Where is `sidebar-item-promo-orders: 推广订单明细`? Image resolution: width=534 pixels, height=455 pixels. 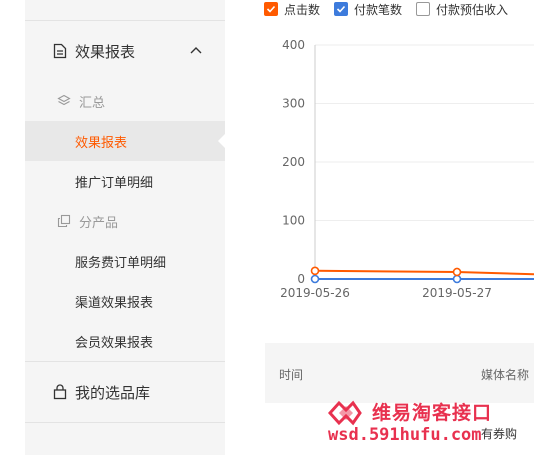
sidebar-item-promo-orders: 推广订单明细 is located at coordinates (125, 181).